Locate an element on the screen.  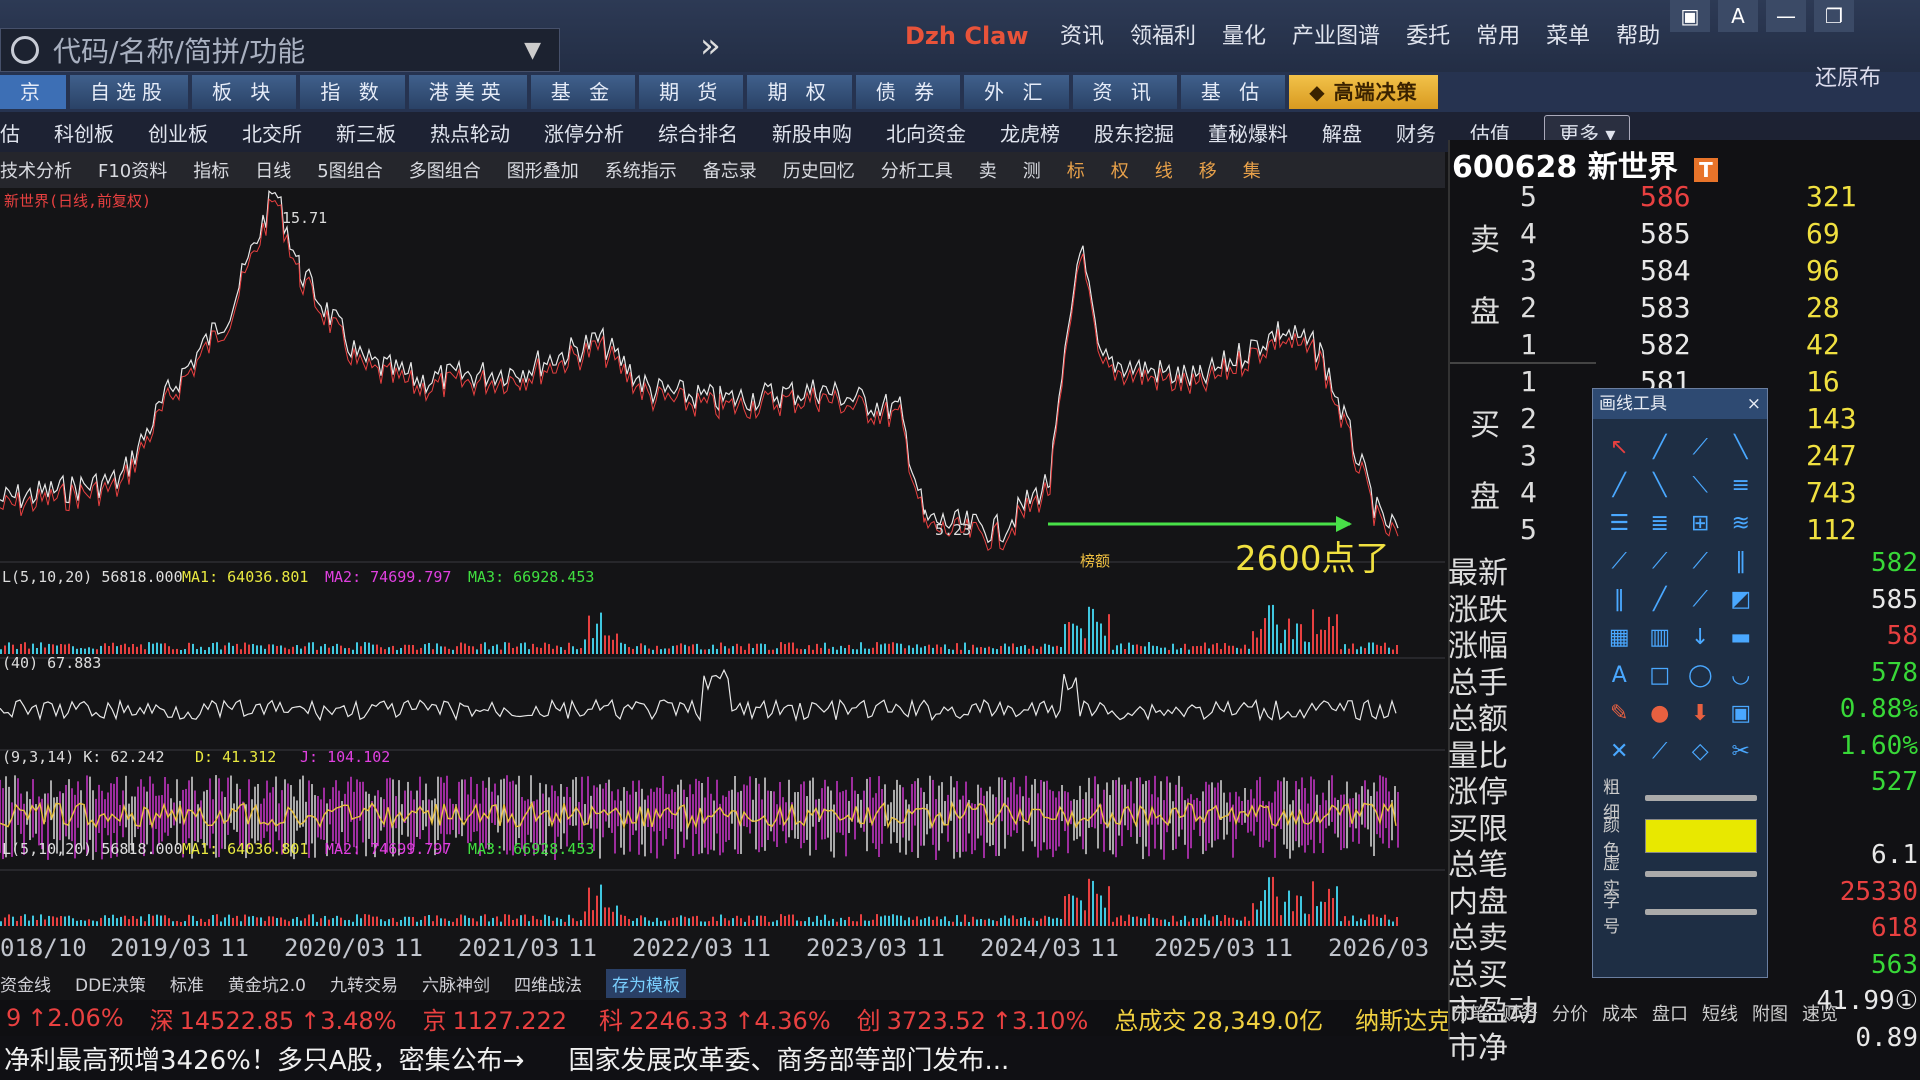
top-menu-item: 量化 is located at coordinates (1244, 34).